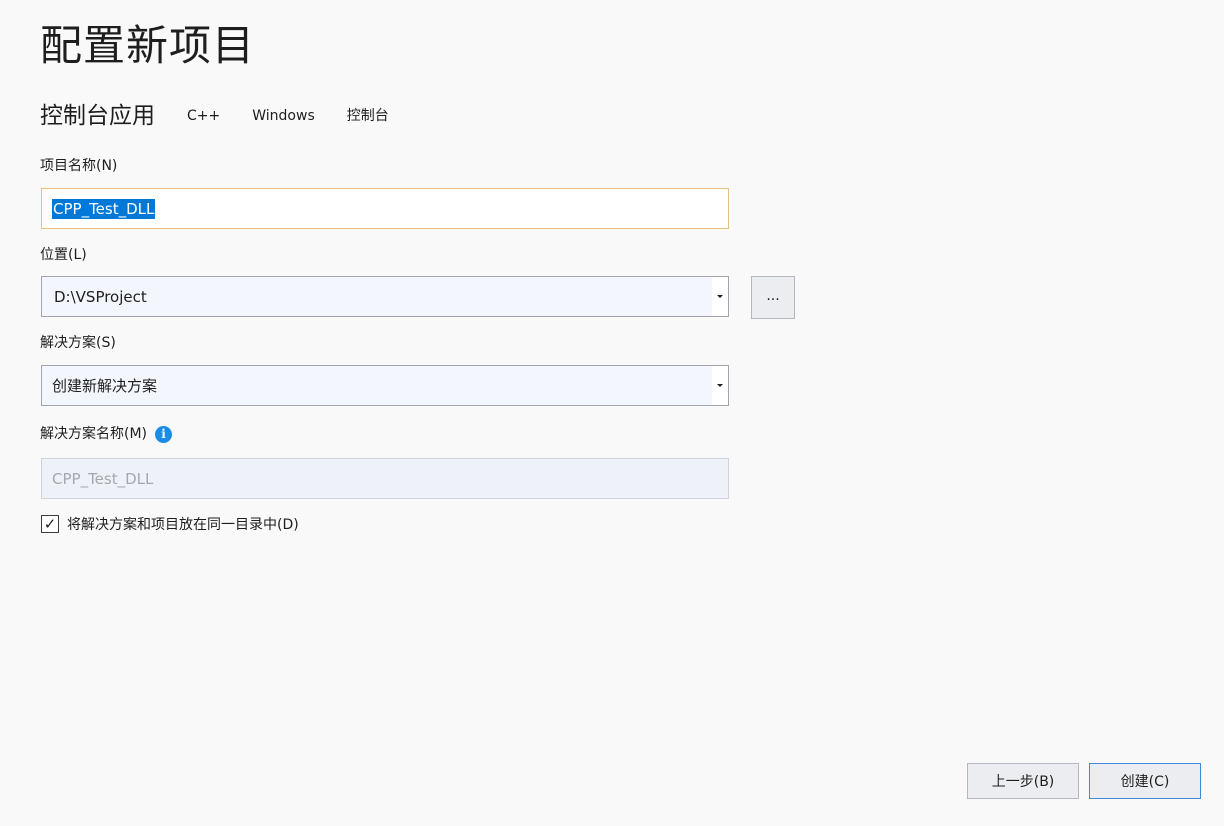 Image resolution: width=1224 pixels, height=826 pixels. Describe the element at coordinates (148, 45) in the screenshot. I see `page-title: 配置新项目` at that location.